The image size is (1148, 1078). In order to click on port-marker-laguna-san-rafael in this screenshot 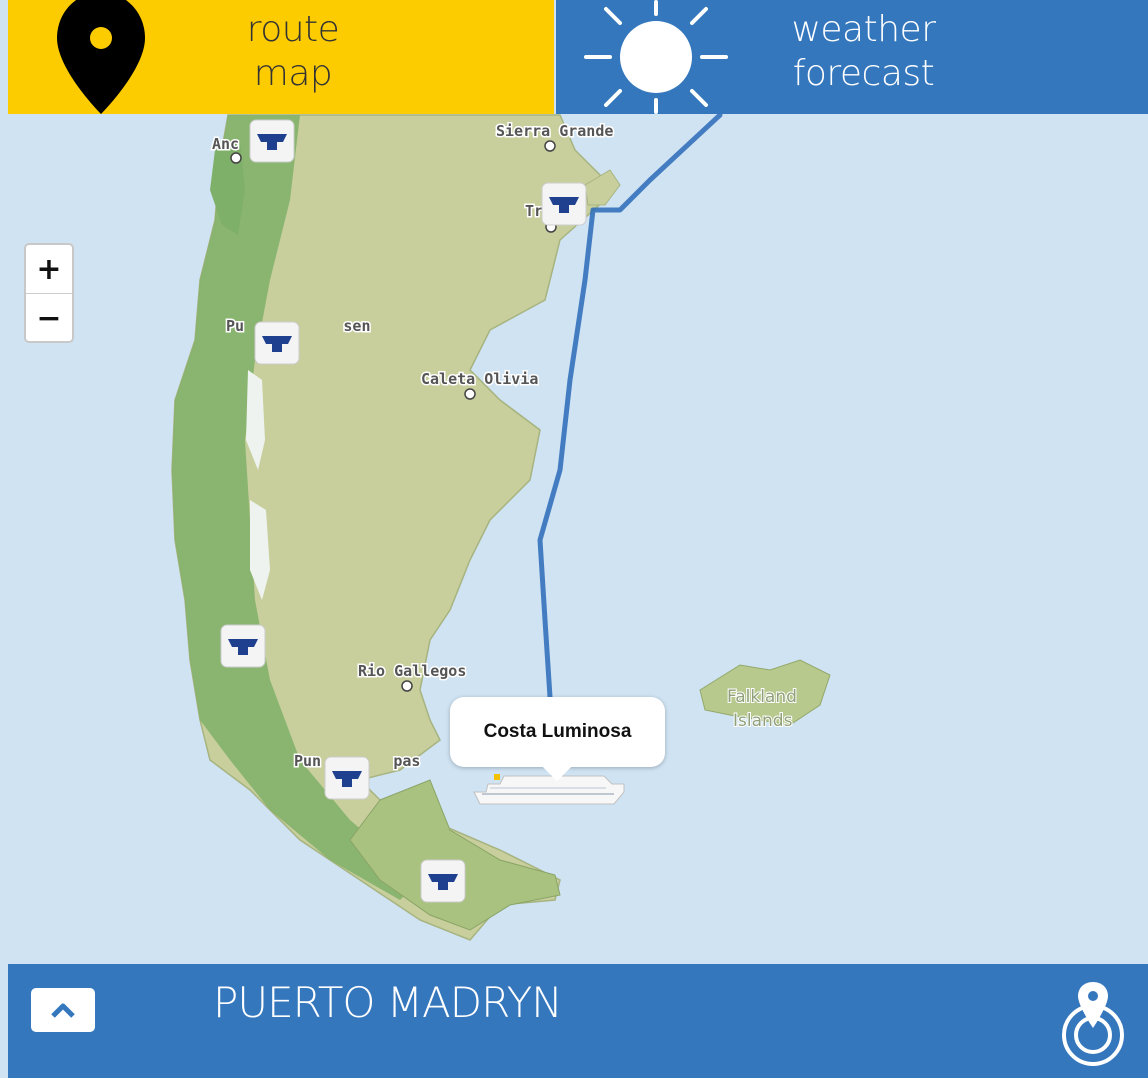, I will do `click(243, 646)`.